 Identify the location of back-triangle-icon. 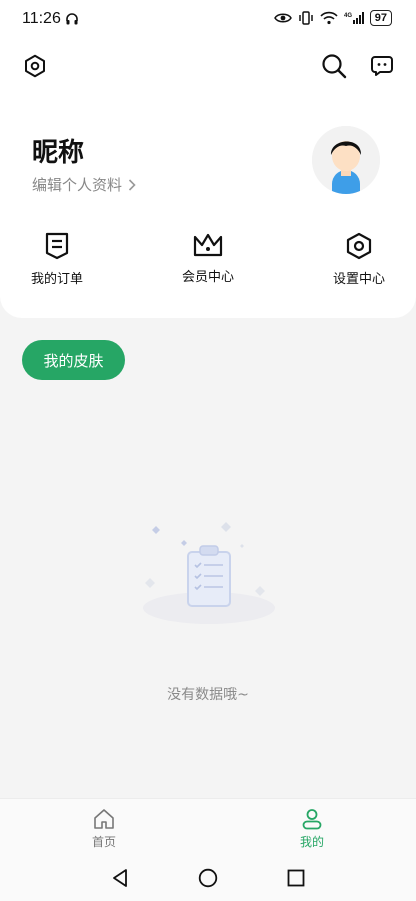
(120, 878).